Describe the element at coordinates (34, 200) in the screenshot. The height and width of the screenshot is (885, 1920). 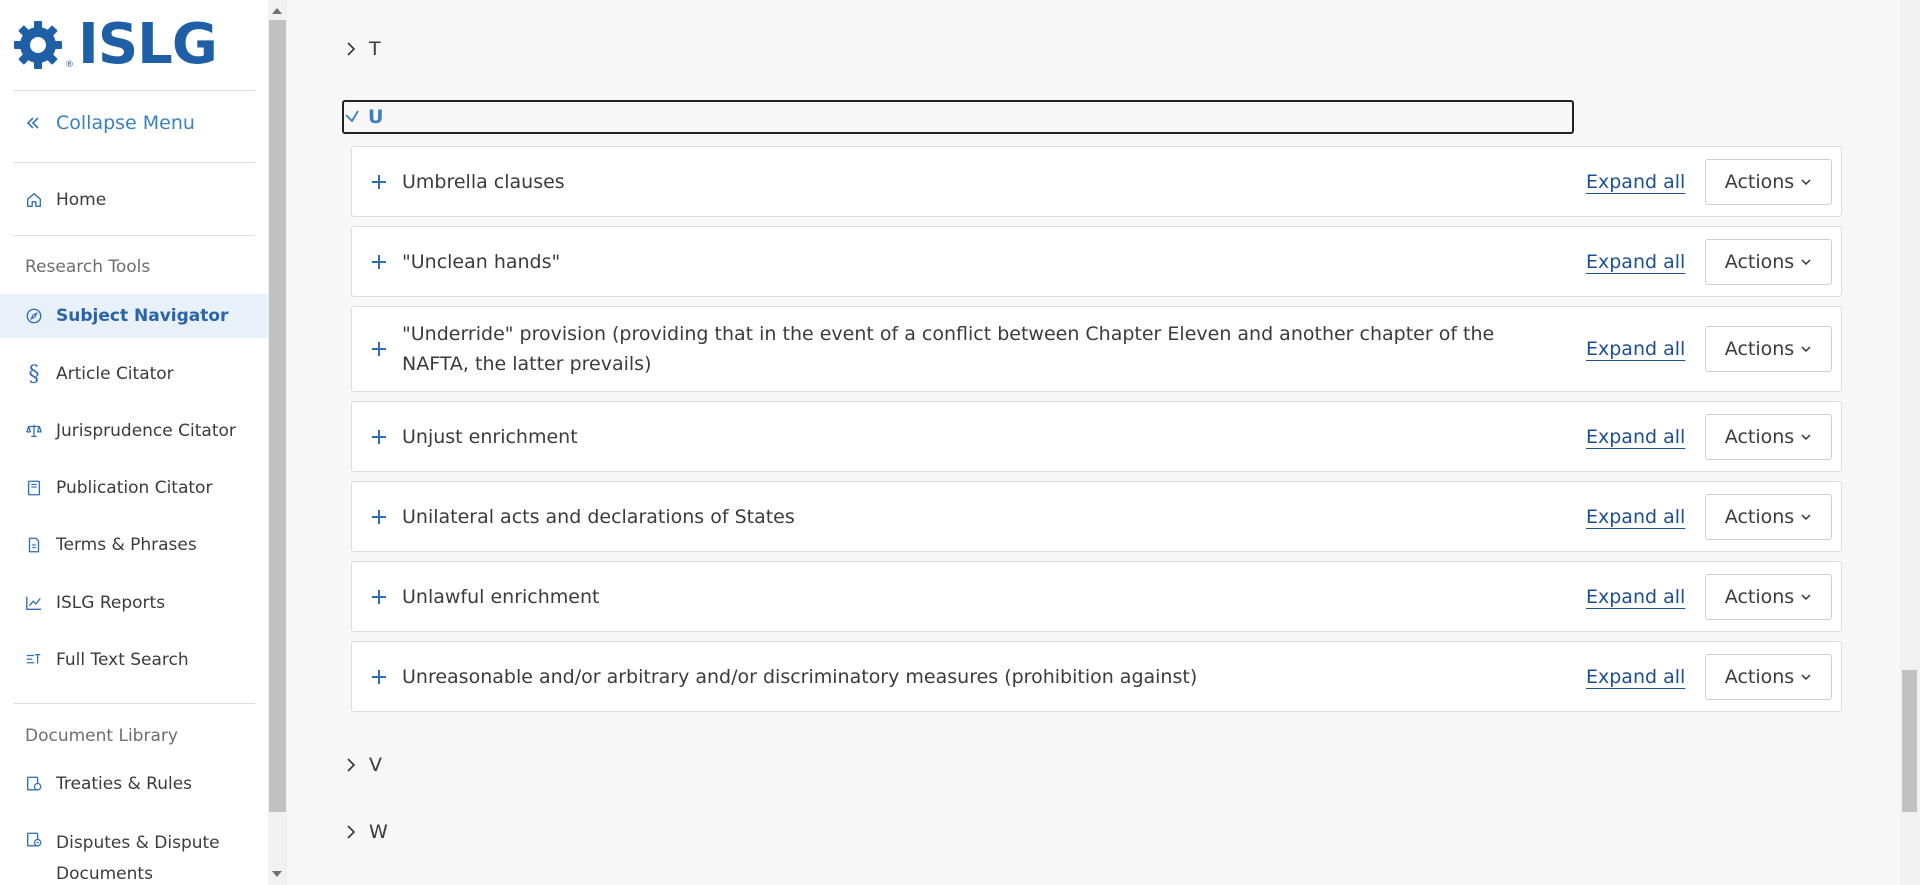
I see `home-icon` at that location.